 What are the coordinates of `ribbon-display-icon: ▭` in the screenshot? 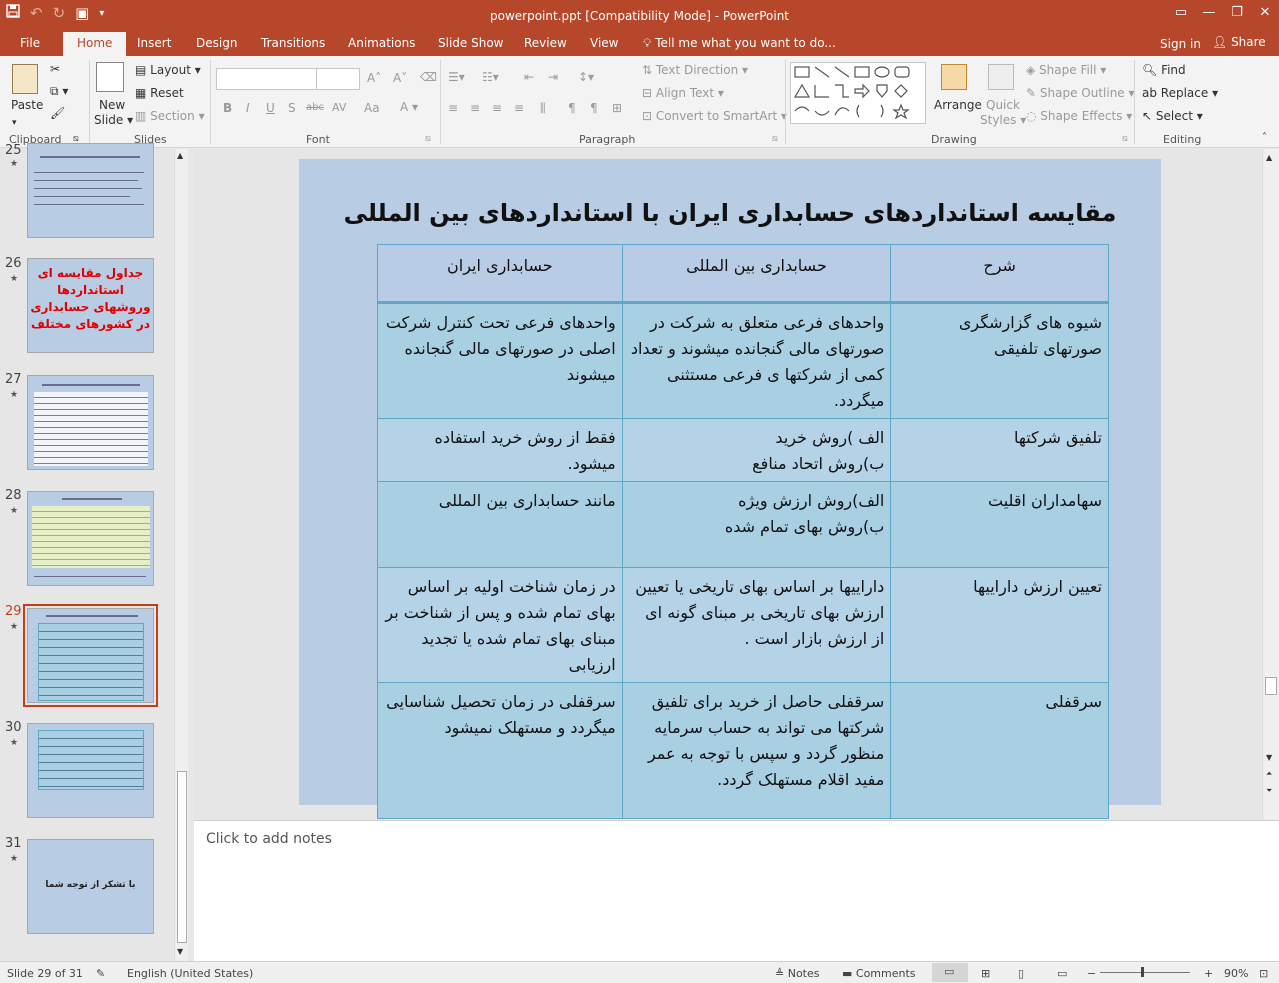 It's located at (1181, 12).